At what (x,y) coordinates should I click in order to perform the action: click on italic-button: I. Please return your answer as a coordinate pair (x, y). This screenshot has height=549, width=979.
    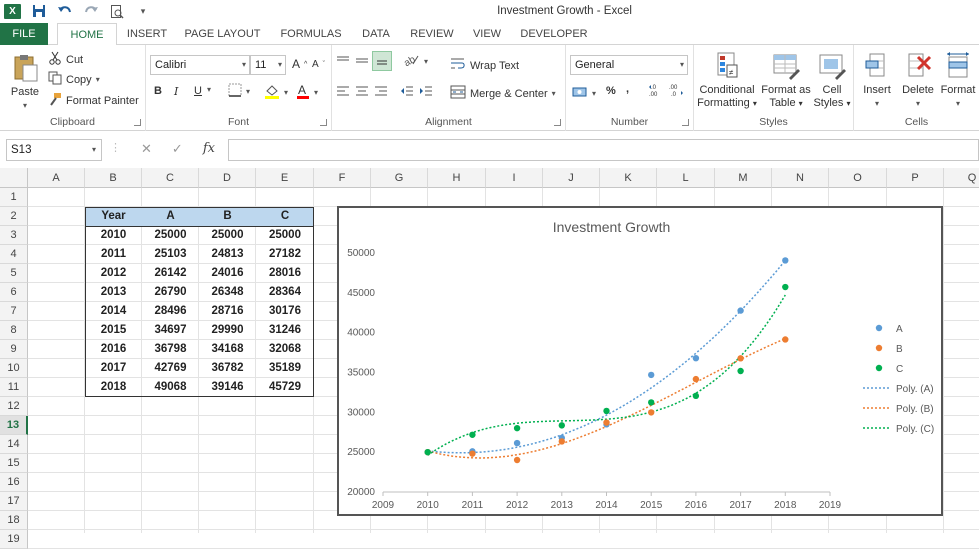
    Looking at the image, I should click on (176, 91).